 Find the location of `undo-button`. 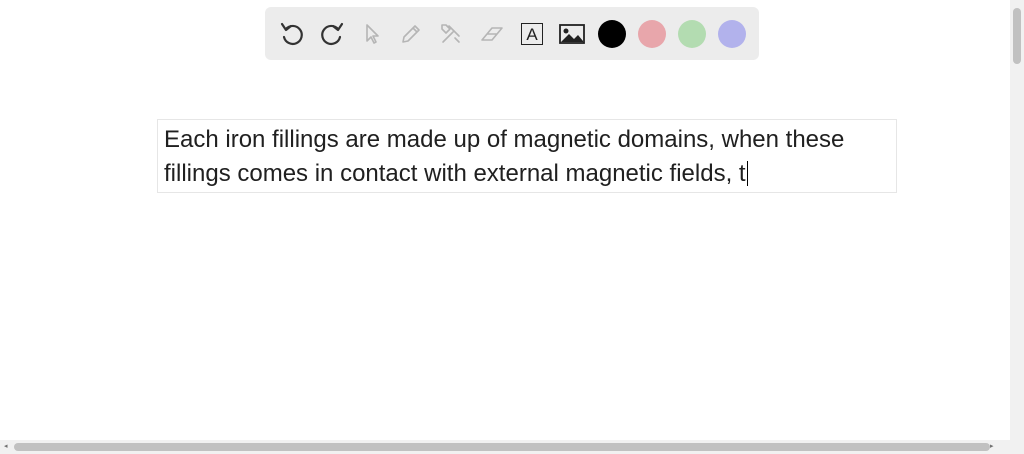

undo-button is located at coordinates (292, 34).